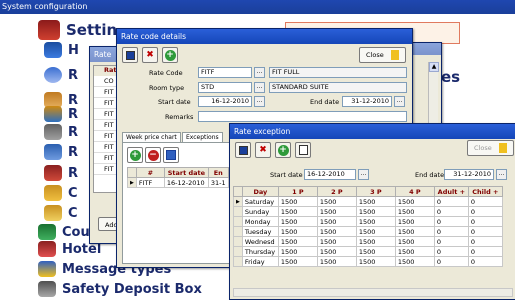 The width and height of the screenshot is (515, 300). What do you see at coordinates (302, 116) in the screenshot?
I see `remarks-field` at bounding box center [302, 116].